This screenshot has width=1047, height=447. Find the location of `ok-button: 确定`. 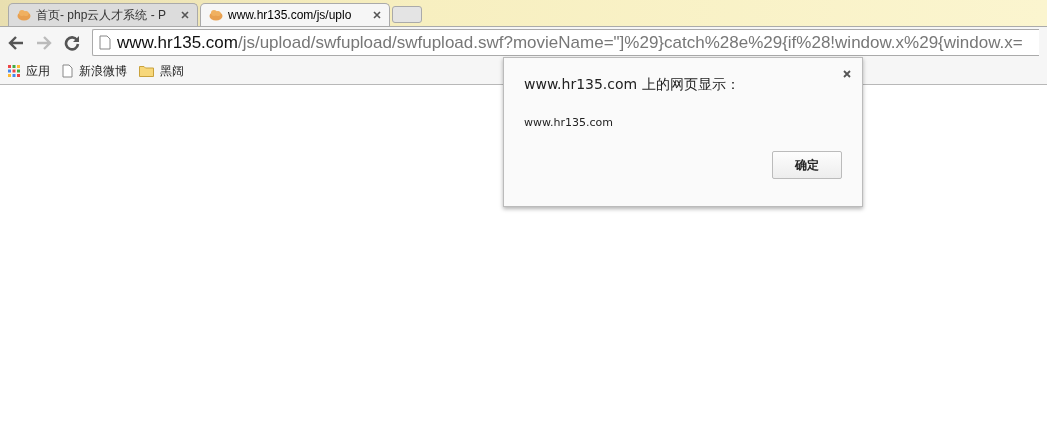

ok-button: 确定 is located at coordinates (807, 165).